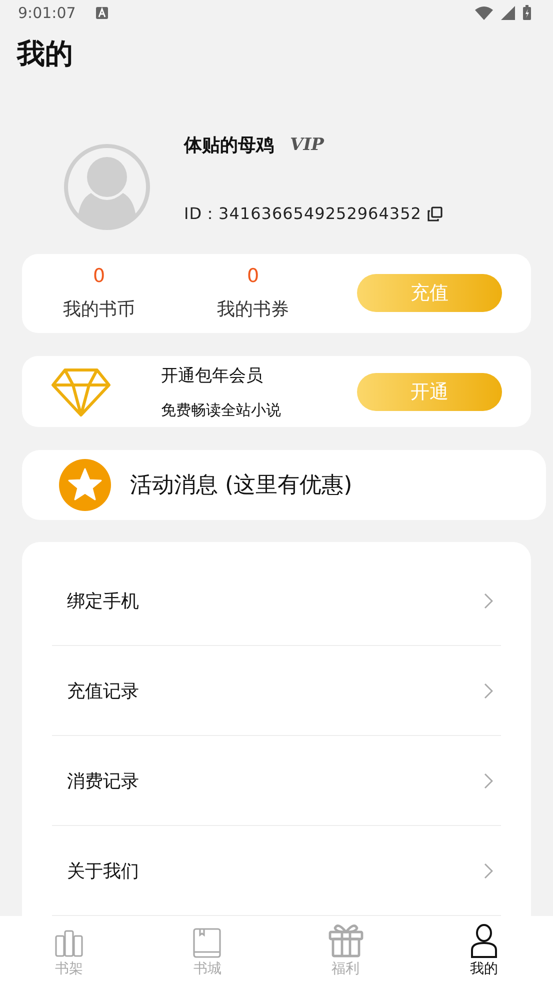 This screenshot has height=984, width=553. I want to click on page-title: 我的, so click(45, 54).